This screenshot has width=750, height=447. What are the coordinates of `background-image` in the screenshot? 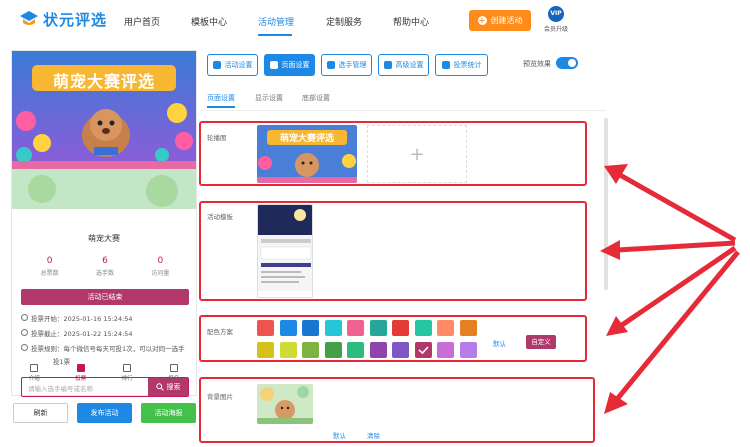 It's located at (285, 404).